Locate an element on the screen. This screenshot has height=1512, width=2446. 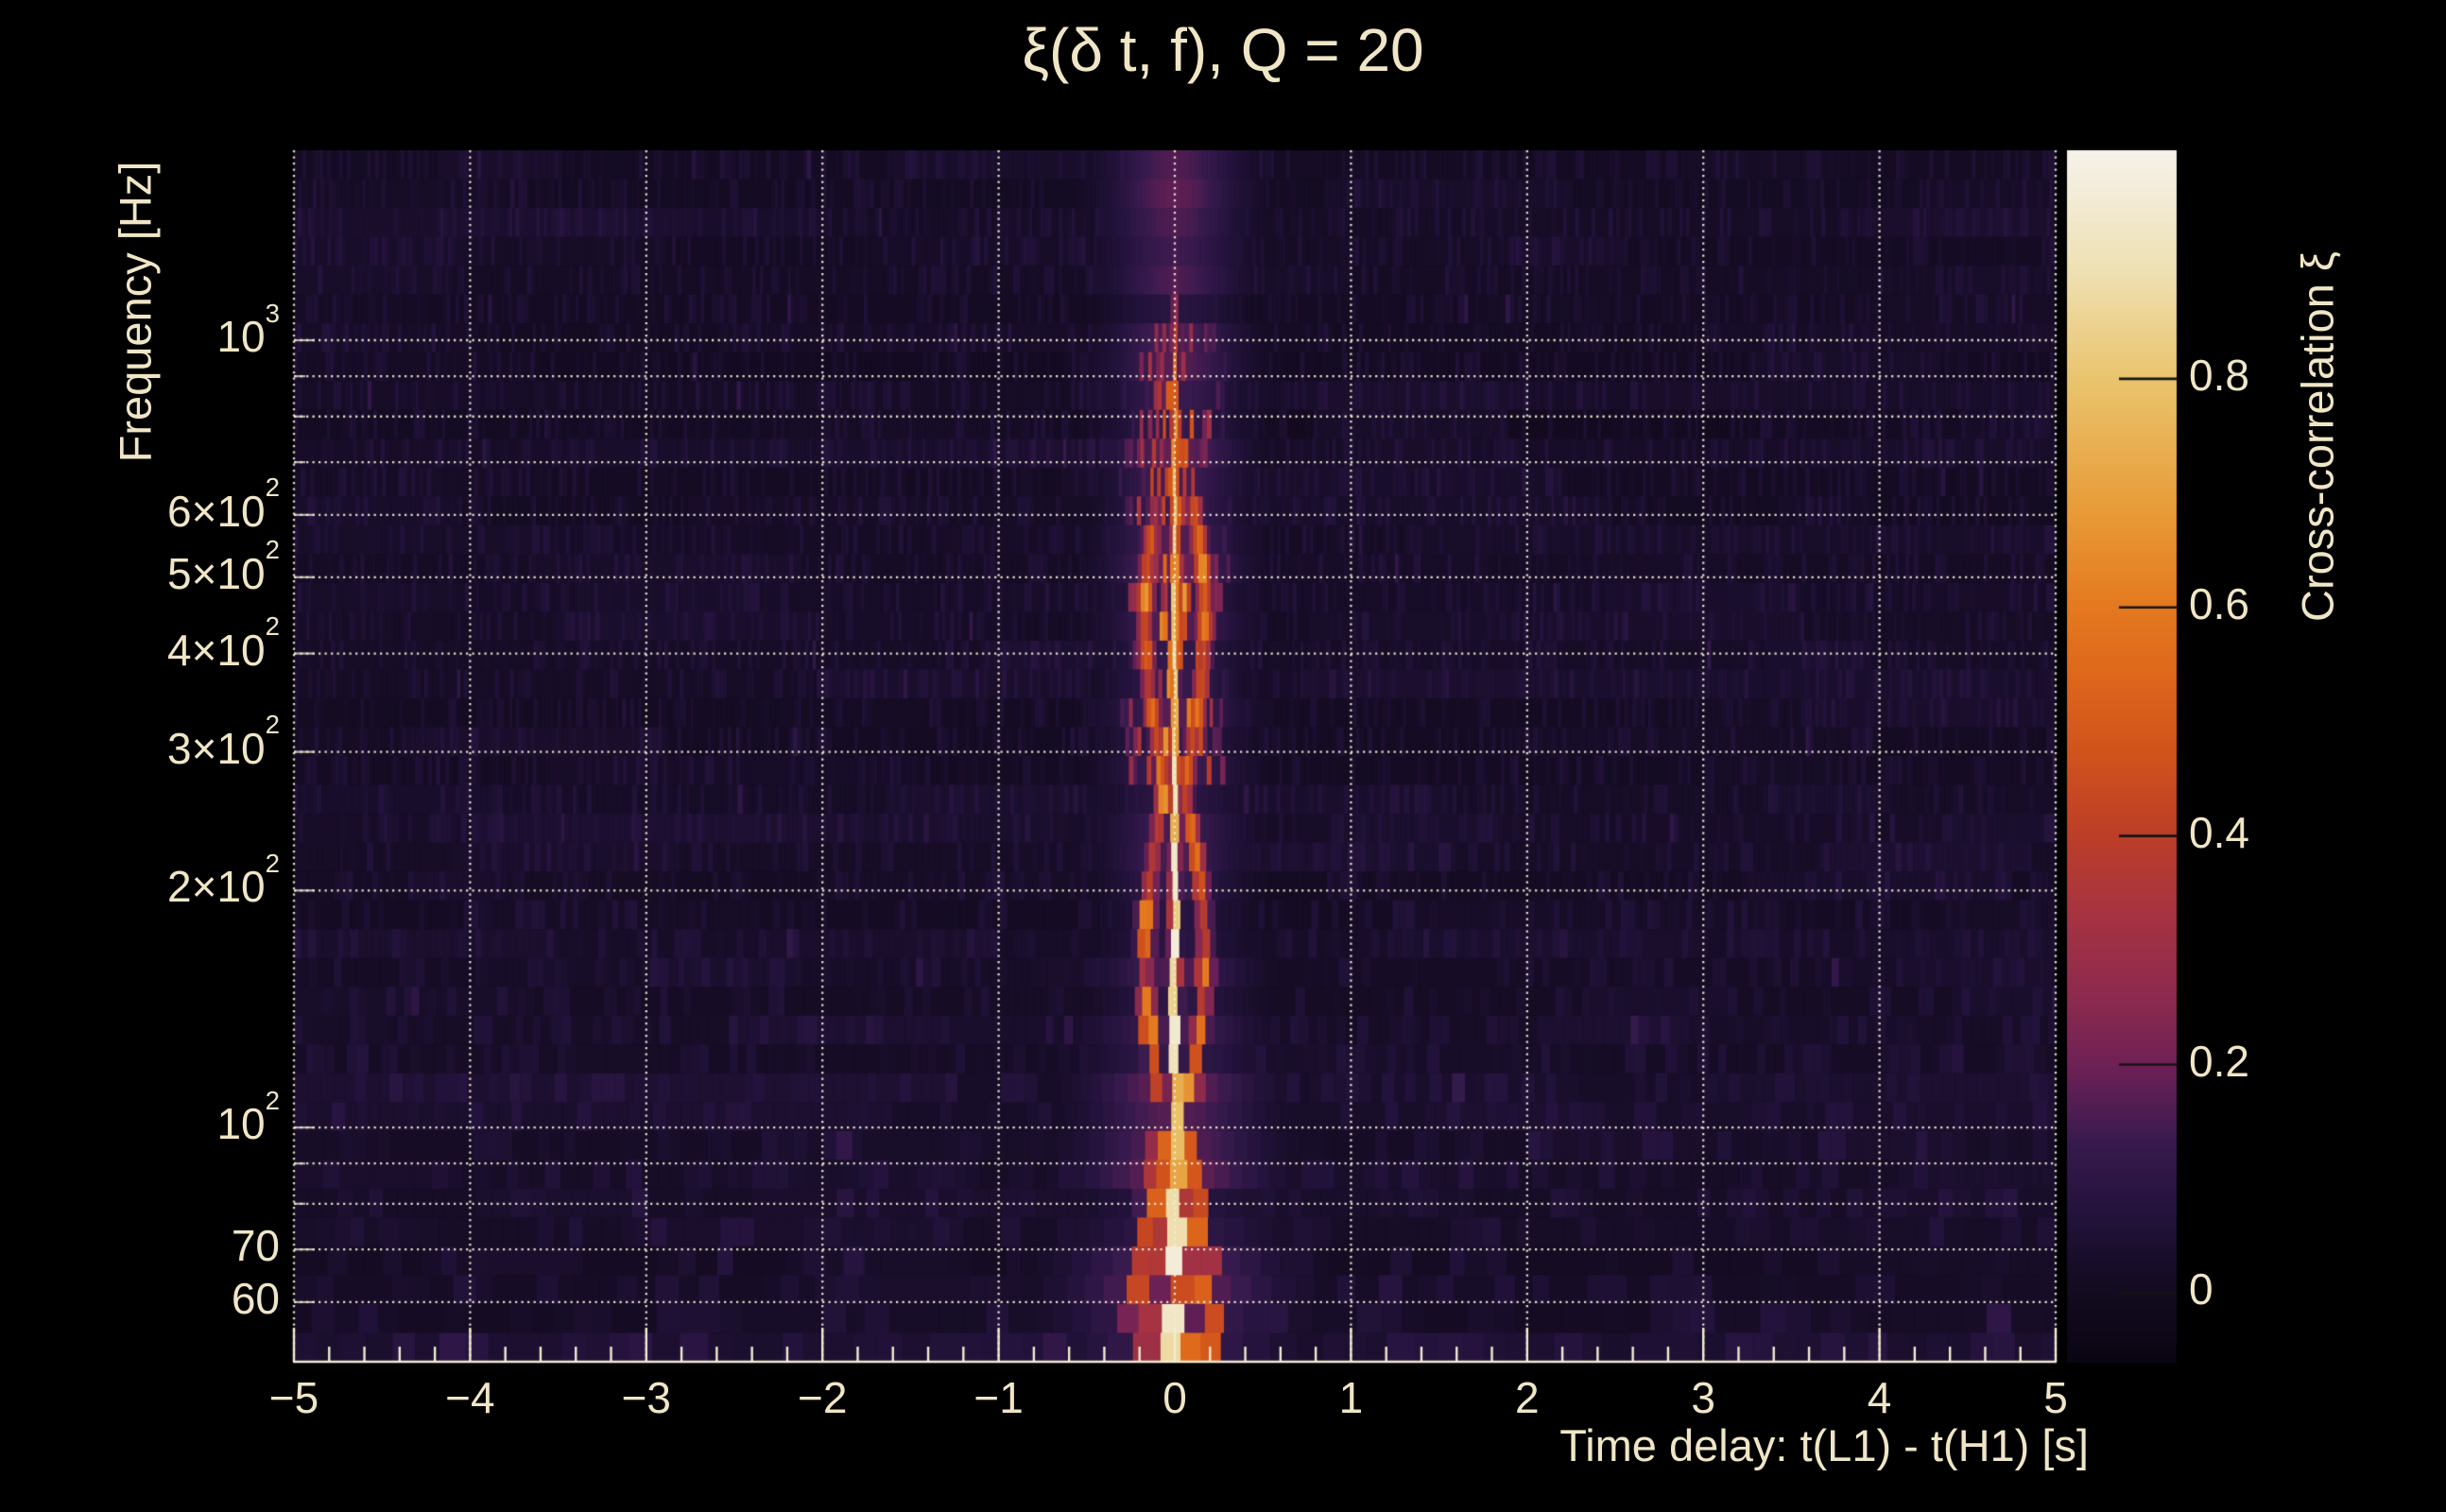
colorbar-title: Cross-correlation ξ is located at coordinates (2317, 436).